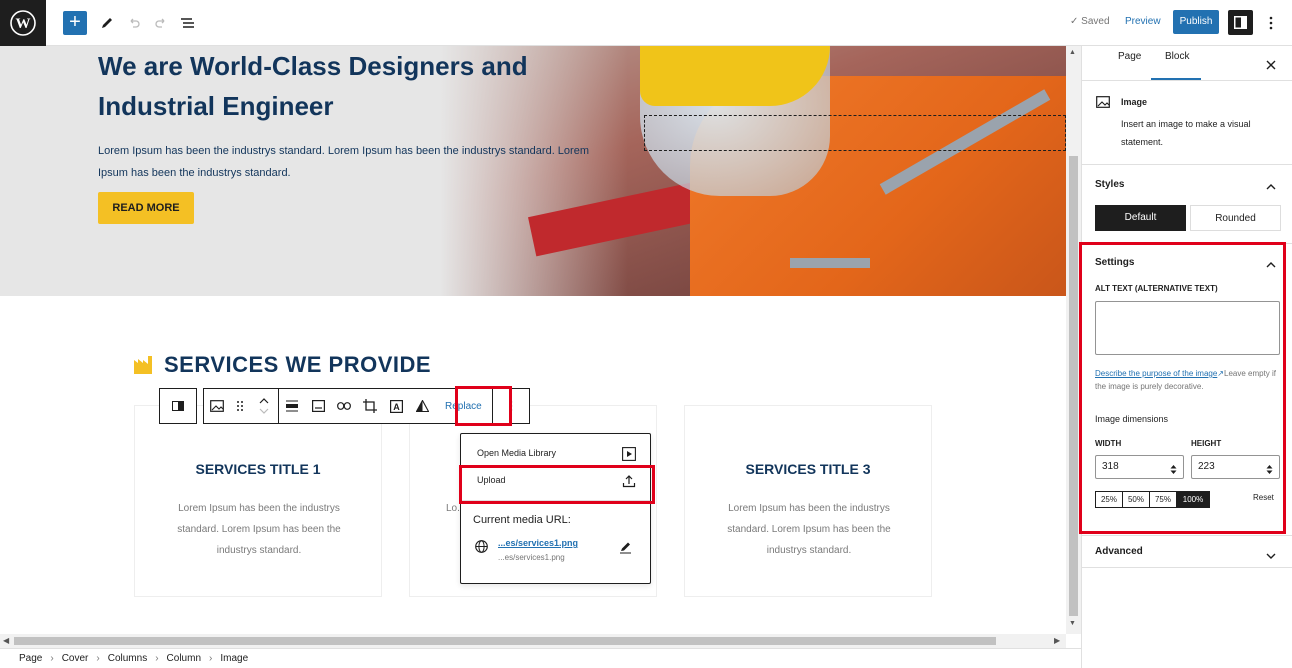 The height and width of the screenshot is (668, 1292). I want to click on close-icon, so click(1271, 66).